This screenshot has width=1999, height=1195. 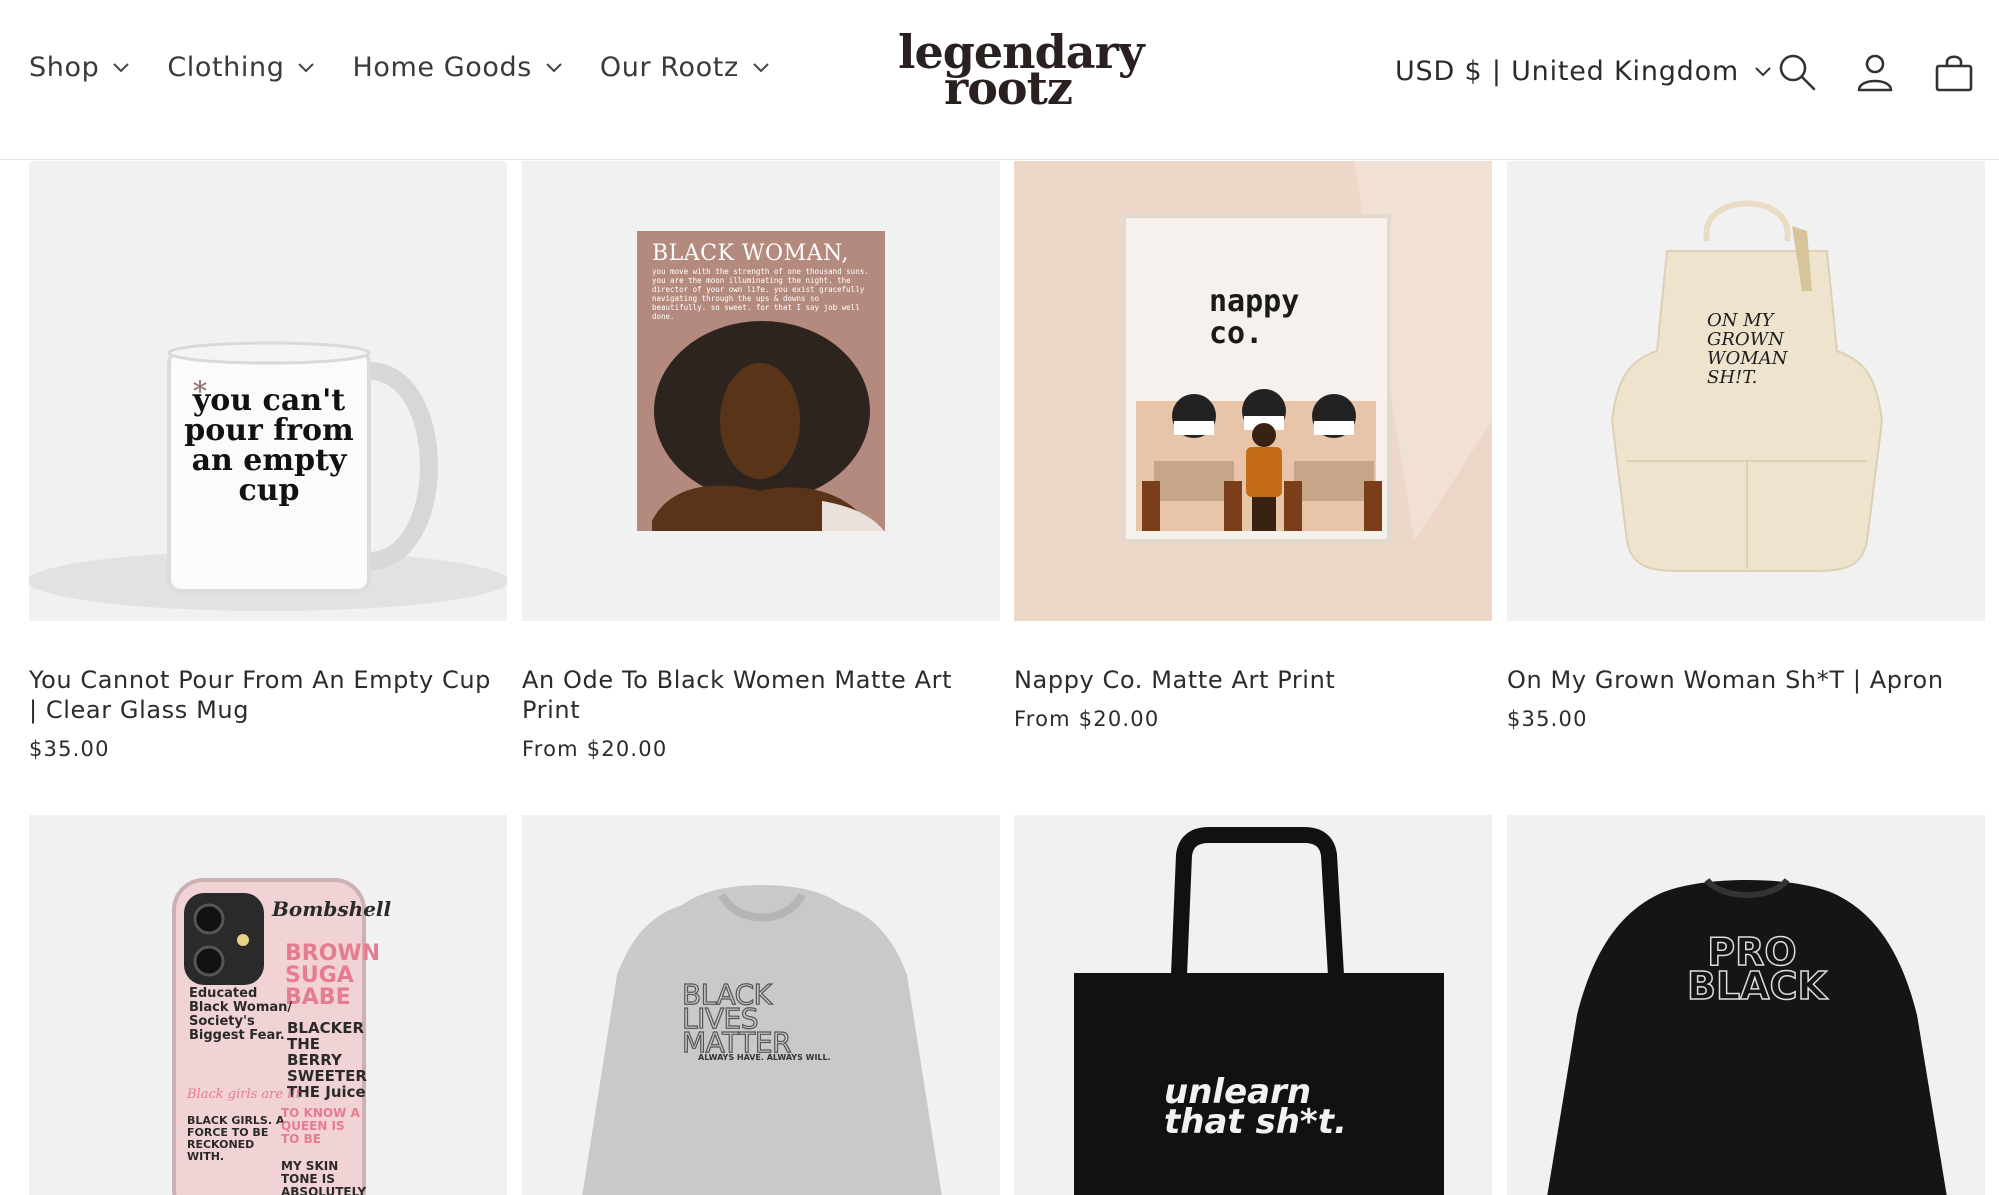 What do you see at coordinates (64, 67) in the screenshot?
I see `nav-shop-label: Shop` at bounding box center [64, 67].